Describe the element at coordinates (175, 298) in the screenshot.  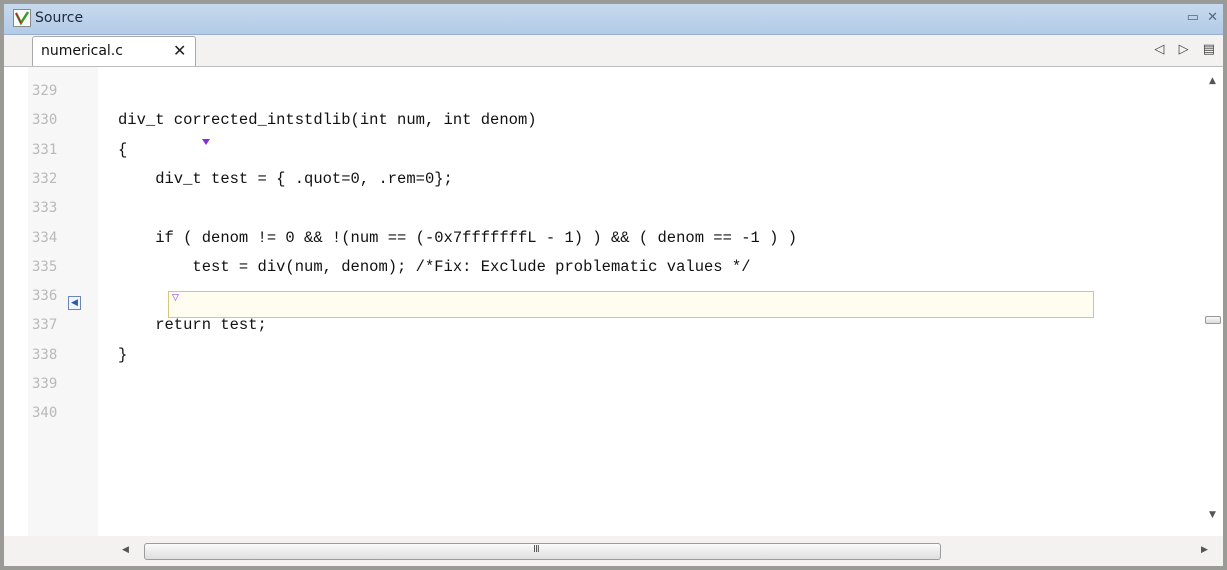
I see `outline-marker-icon: ▽` at that location.